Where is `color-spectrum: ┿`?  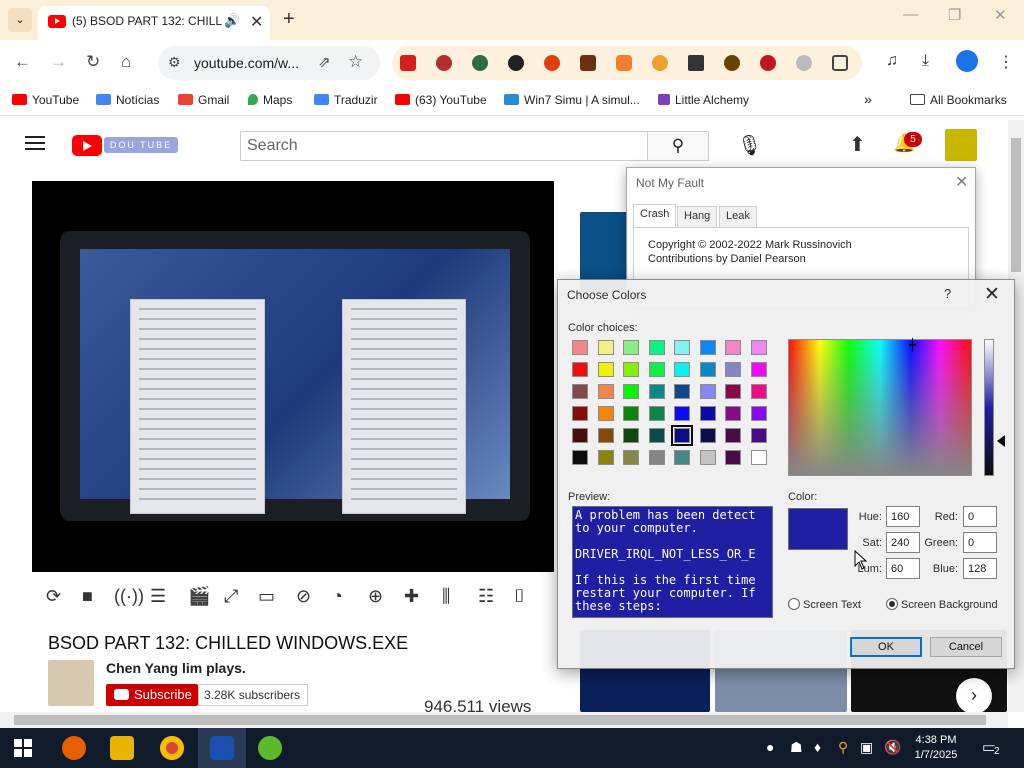 color-spectrum: ┿ is located at coordinates (880, 407).